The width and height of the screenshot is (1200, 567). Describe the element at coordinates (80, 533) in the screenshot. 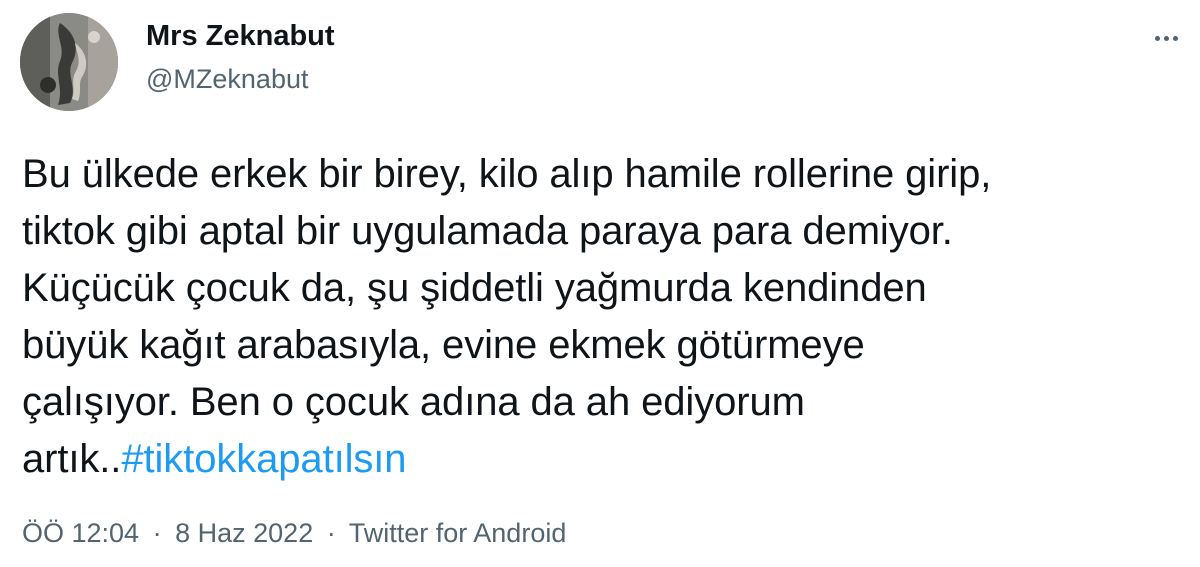

I see `tweet-time: ÖÖ 12:04` at that location.